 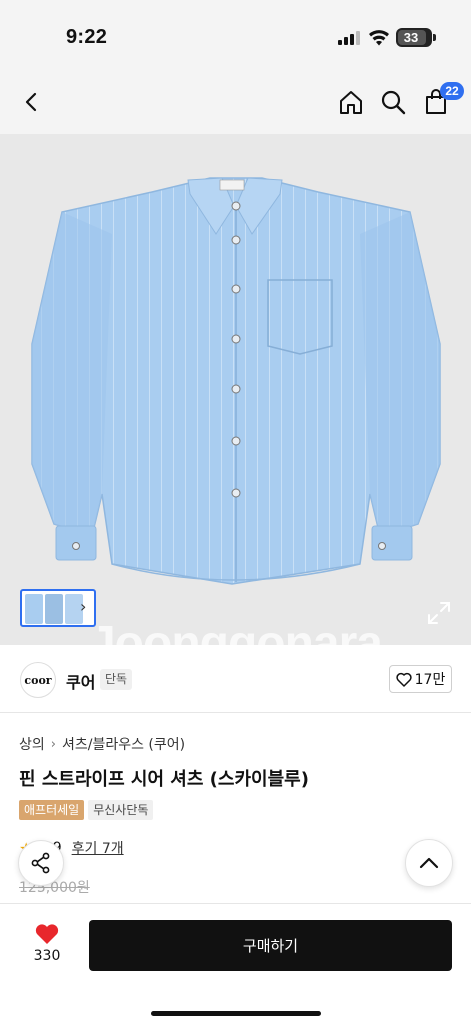 I want to click on expand-icon, so click(x=439, y=613).